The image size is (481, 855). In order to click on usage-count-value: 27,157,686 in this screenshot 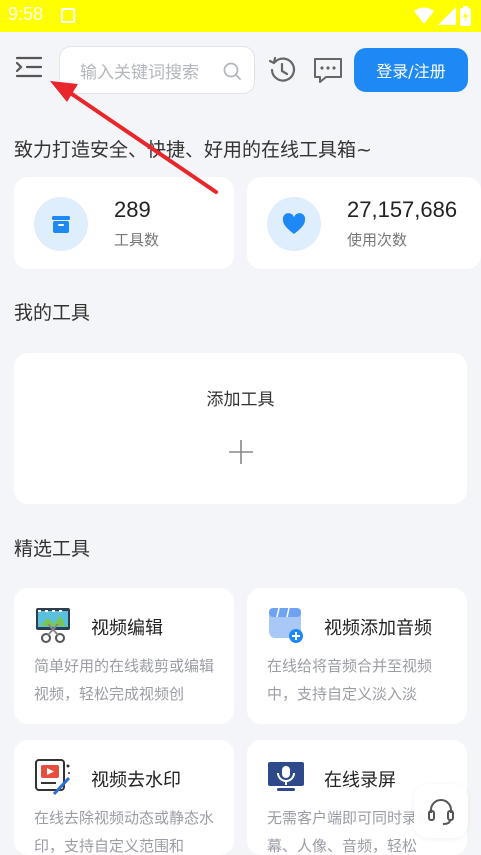, I will do `click(402, 209)`.